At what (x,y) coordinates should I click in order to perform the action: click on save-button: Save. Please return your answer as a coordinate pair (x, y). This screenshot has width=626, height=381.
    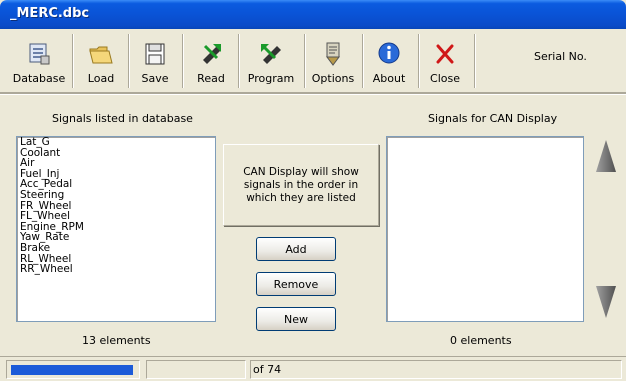
    Looking at the image, I should click on (155, 61).